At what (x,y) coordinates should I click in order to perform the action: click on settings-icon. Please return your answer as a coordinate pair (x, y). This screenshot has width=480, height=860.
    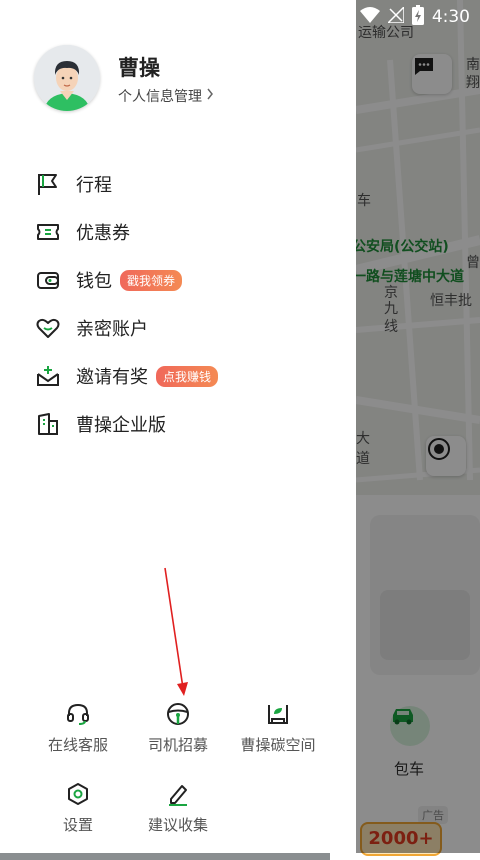
    Looking at the image, I should click on (78, 794).